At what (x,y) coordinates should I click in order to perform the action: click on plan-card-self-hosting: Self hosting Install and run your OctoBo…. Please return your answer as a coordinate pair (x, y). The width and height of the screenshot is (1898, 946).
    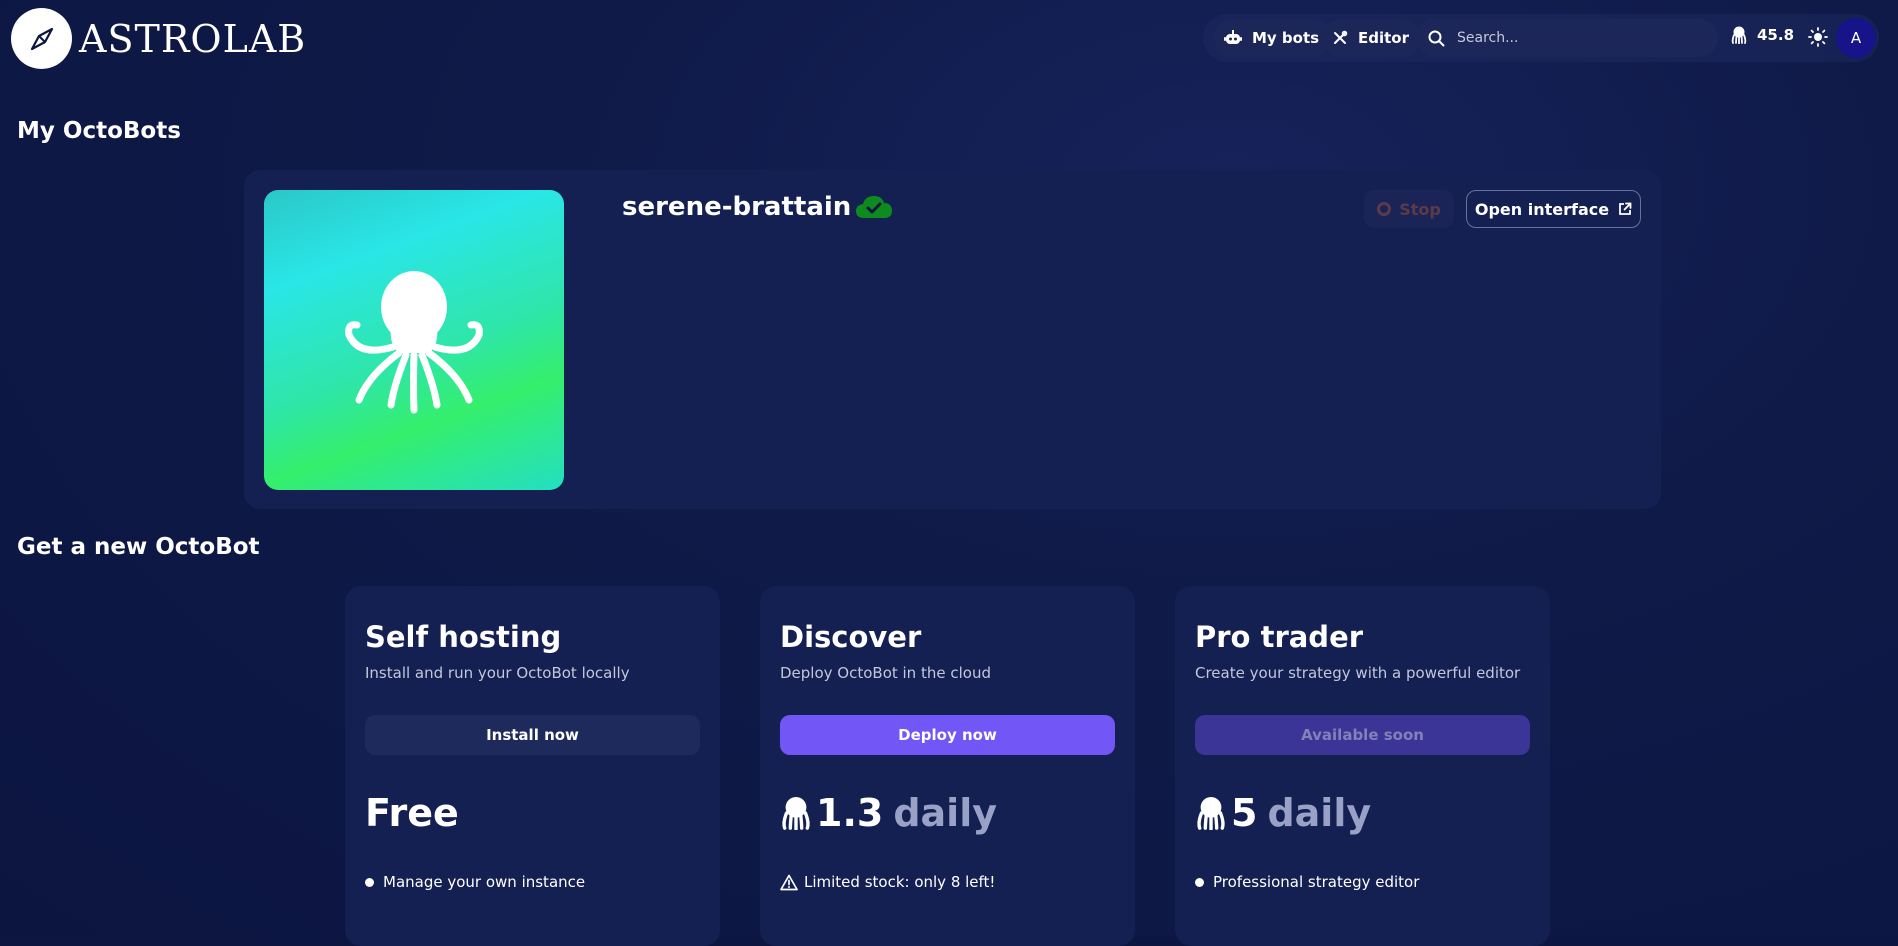
    Looking at the image, I should click on (532, 766).